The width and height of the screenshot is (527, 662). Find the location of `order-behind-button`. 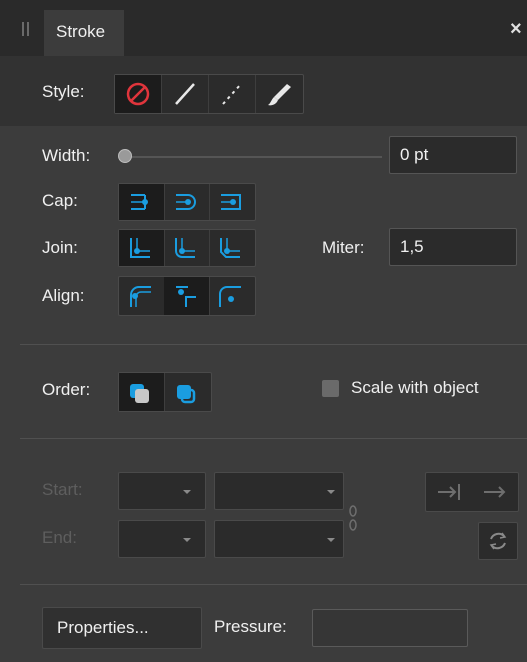

order-behind-button is located at coordinates (142, 392).